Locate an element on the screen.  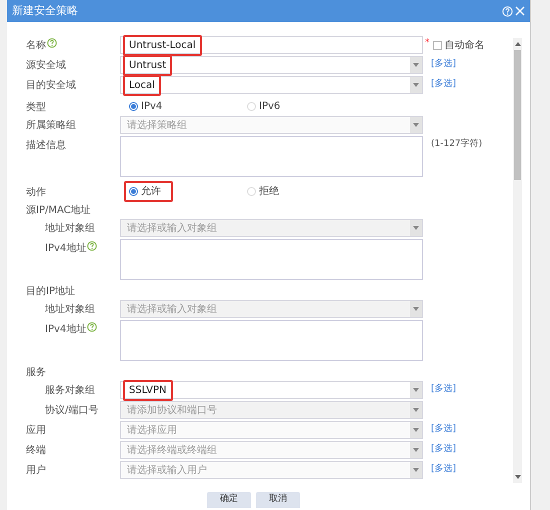
scroll-up-icon is located at coordinates (517, 44).